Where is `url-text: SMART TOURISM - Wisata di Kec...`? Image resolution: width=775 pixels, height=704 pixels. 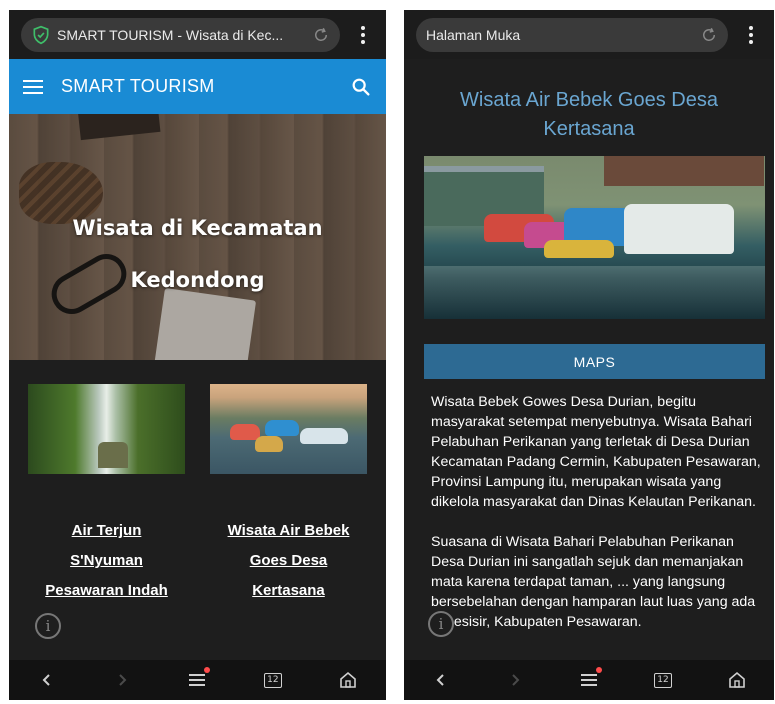 url-text: SMART TOURISM - Wisata di Kec... is located at coordinates (170, 34).